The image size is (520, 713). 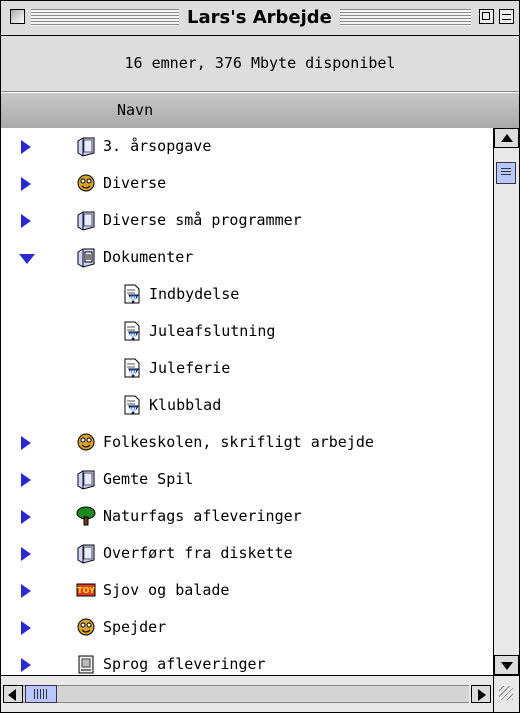 I want to click on horizontal-scrollbar, so click(x=247, y=693).